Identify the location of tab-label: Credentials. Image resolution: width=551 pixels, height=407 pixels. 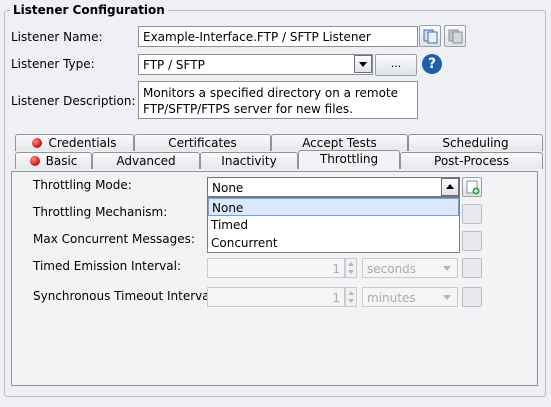
(82, 143).